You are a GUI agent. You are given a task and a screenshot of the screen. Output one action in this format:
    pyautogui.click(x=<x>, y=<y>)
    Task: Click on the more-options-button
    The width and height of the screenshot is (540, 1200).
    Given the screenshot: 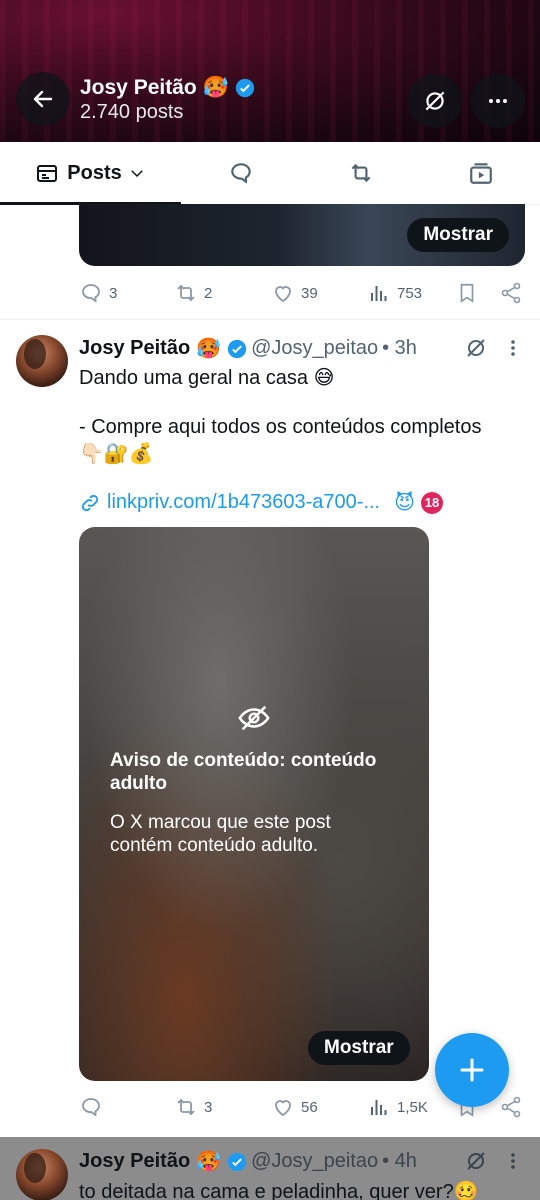 What is the action you would take?
    pyautogui.click(x=498, y=101)
    